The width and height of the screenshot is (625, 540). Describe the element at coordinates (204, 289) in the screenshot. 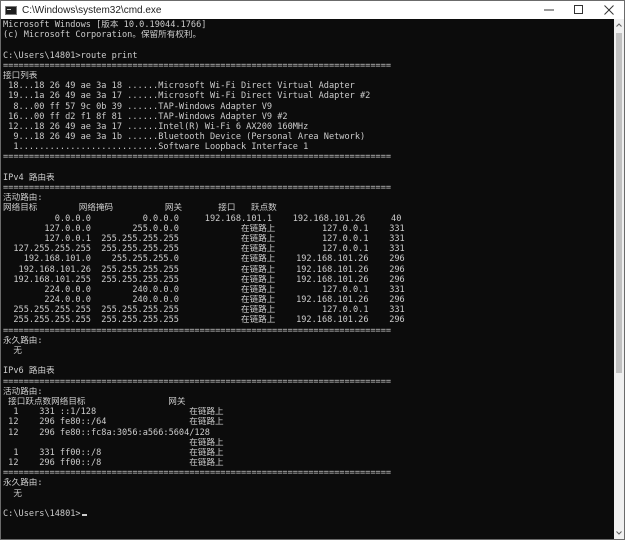

I see `console-line: 224.0.0.0 240.0.0.0 在链路上 127.0.0.1 331` at that location.